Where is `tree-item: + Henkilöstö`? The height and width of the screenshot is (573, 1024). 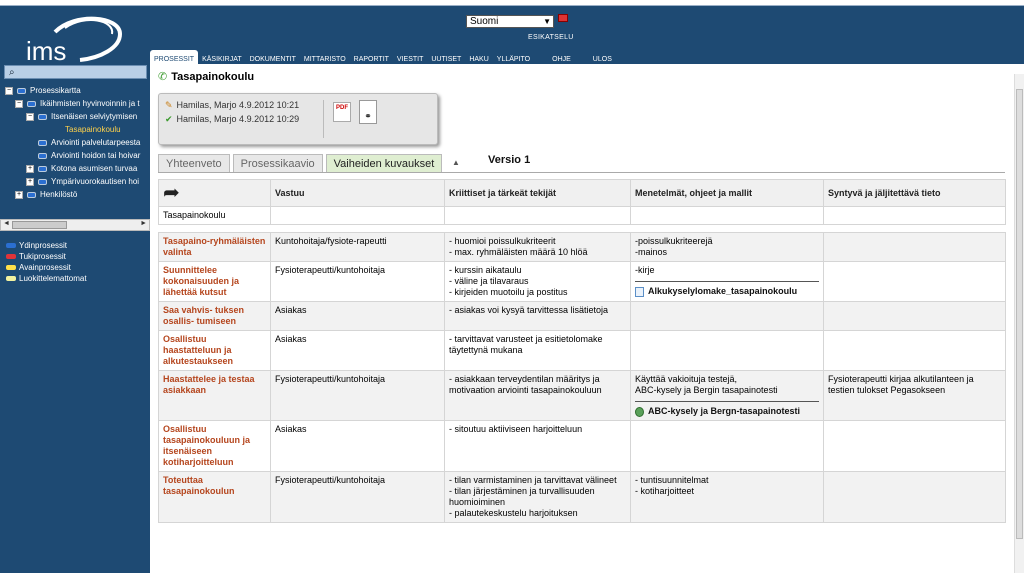 tree-item: + Henkilöstö is located at coordinates (46, 194).